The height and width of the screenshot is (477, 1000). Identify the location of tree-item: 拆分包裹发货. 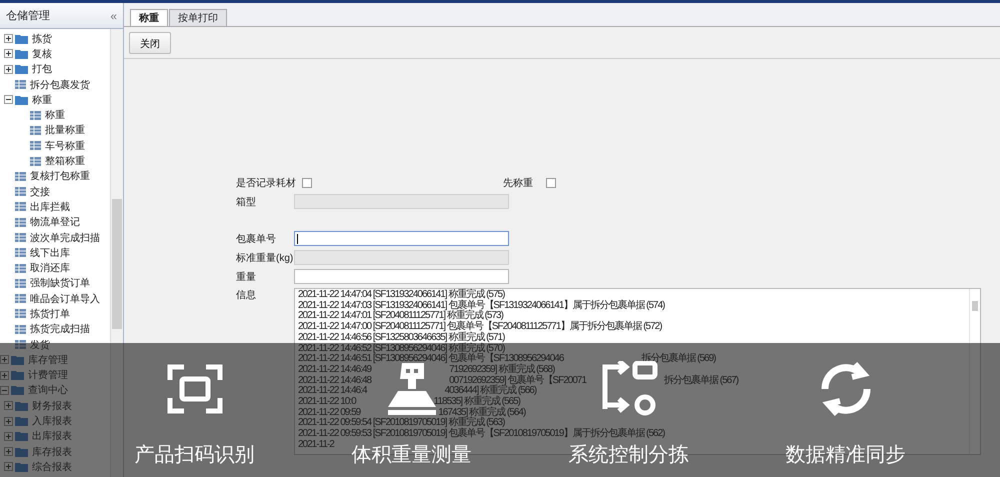
(60, 85).